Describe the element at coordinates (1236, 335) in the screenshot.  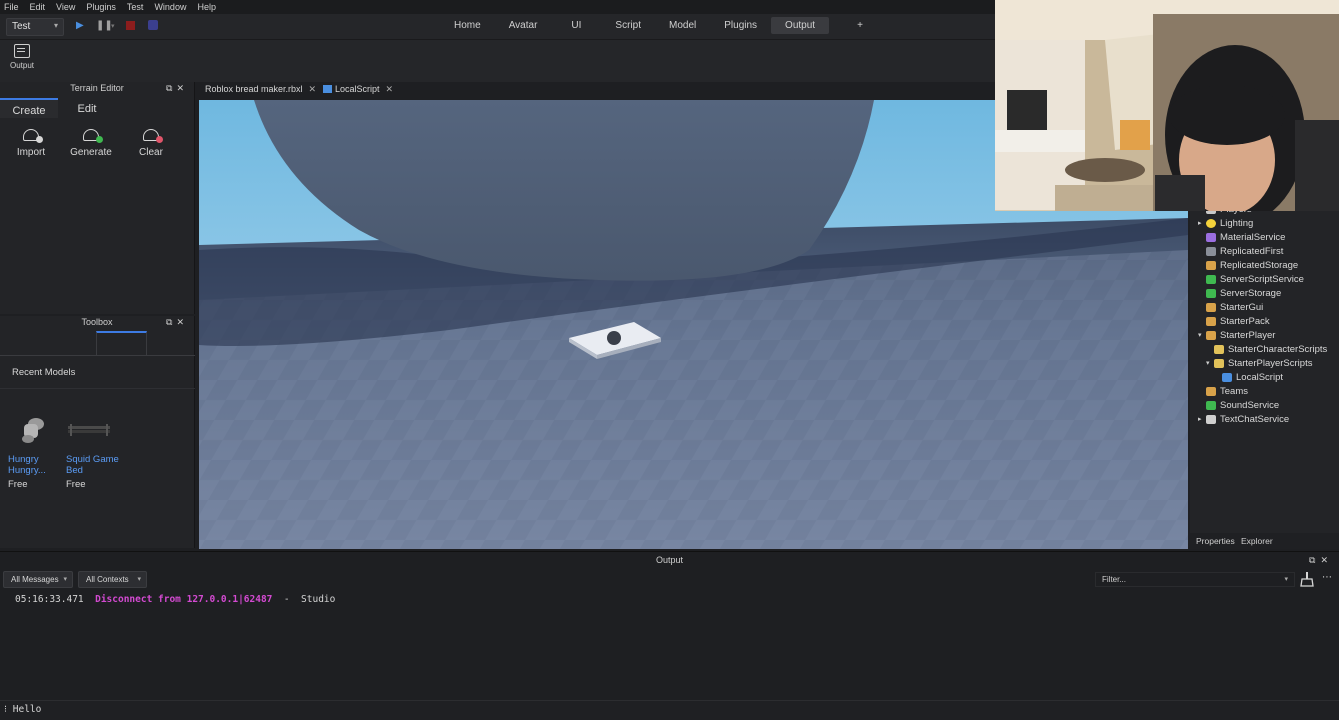
I see `explorer-item-starterplayer: ▾ StarterPlayer` at that location.